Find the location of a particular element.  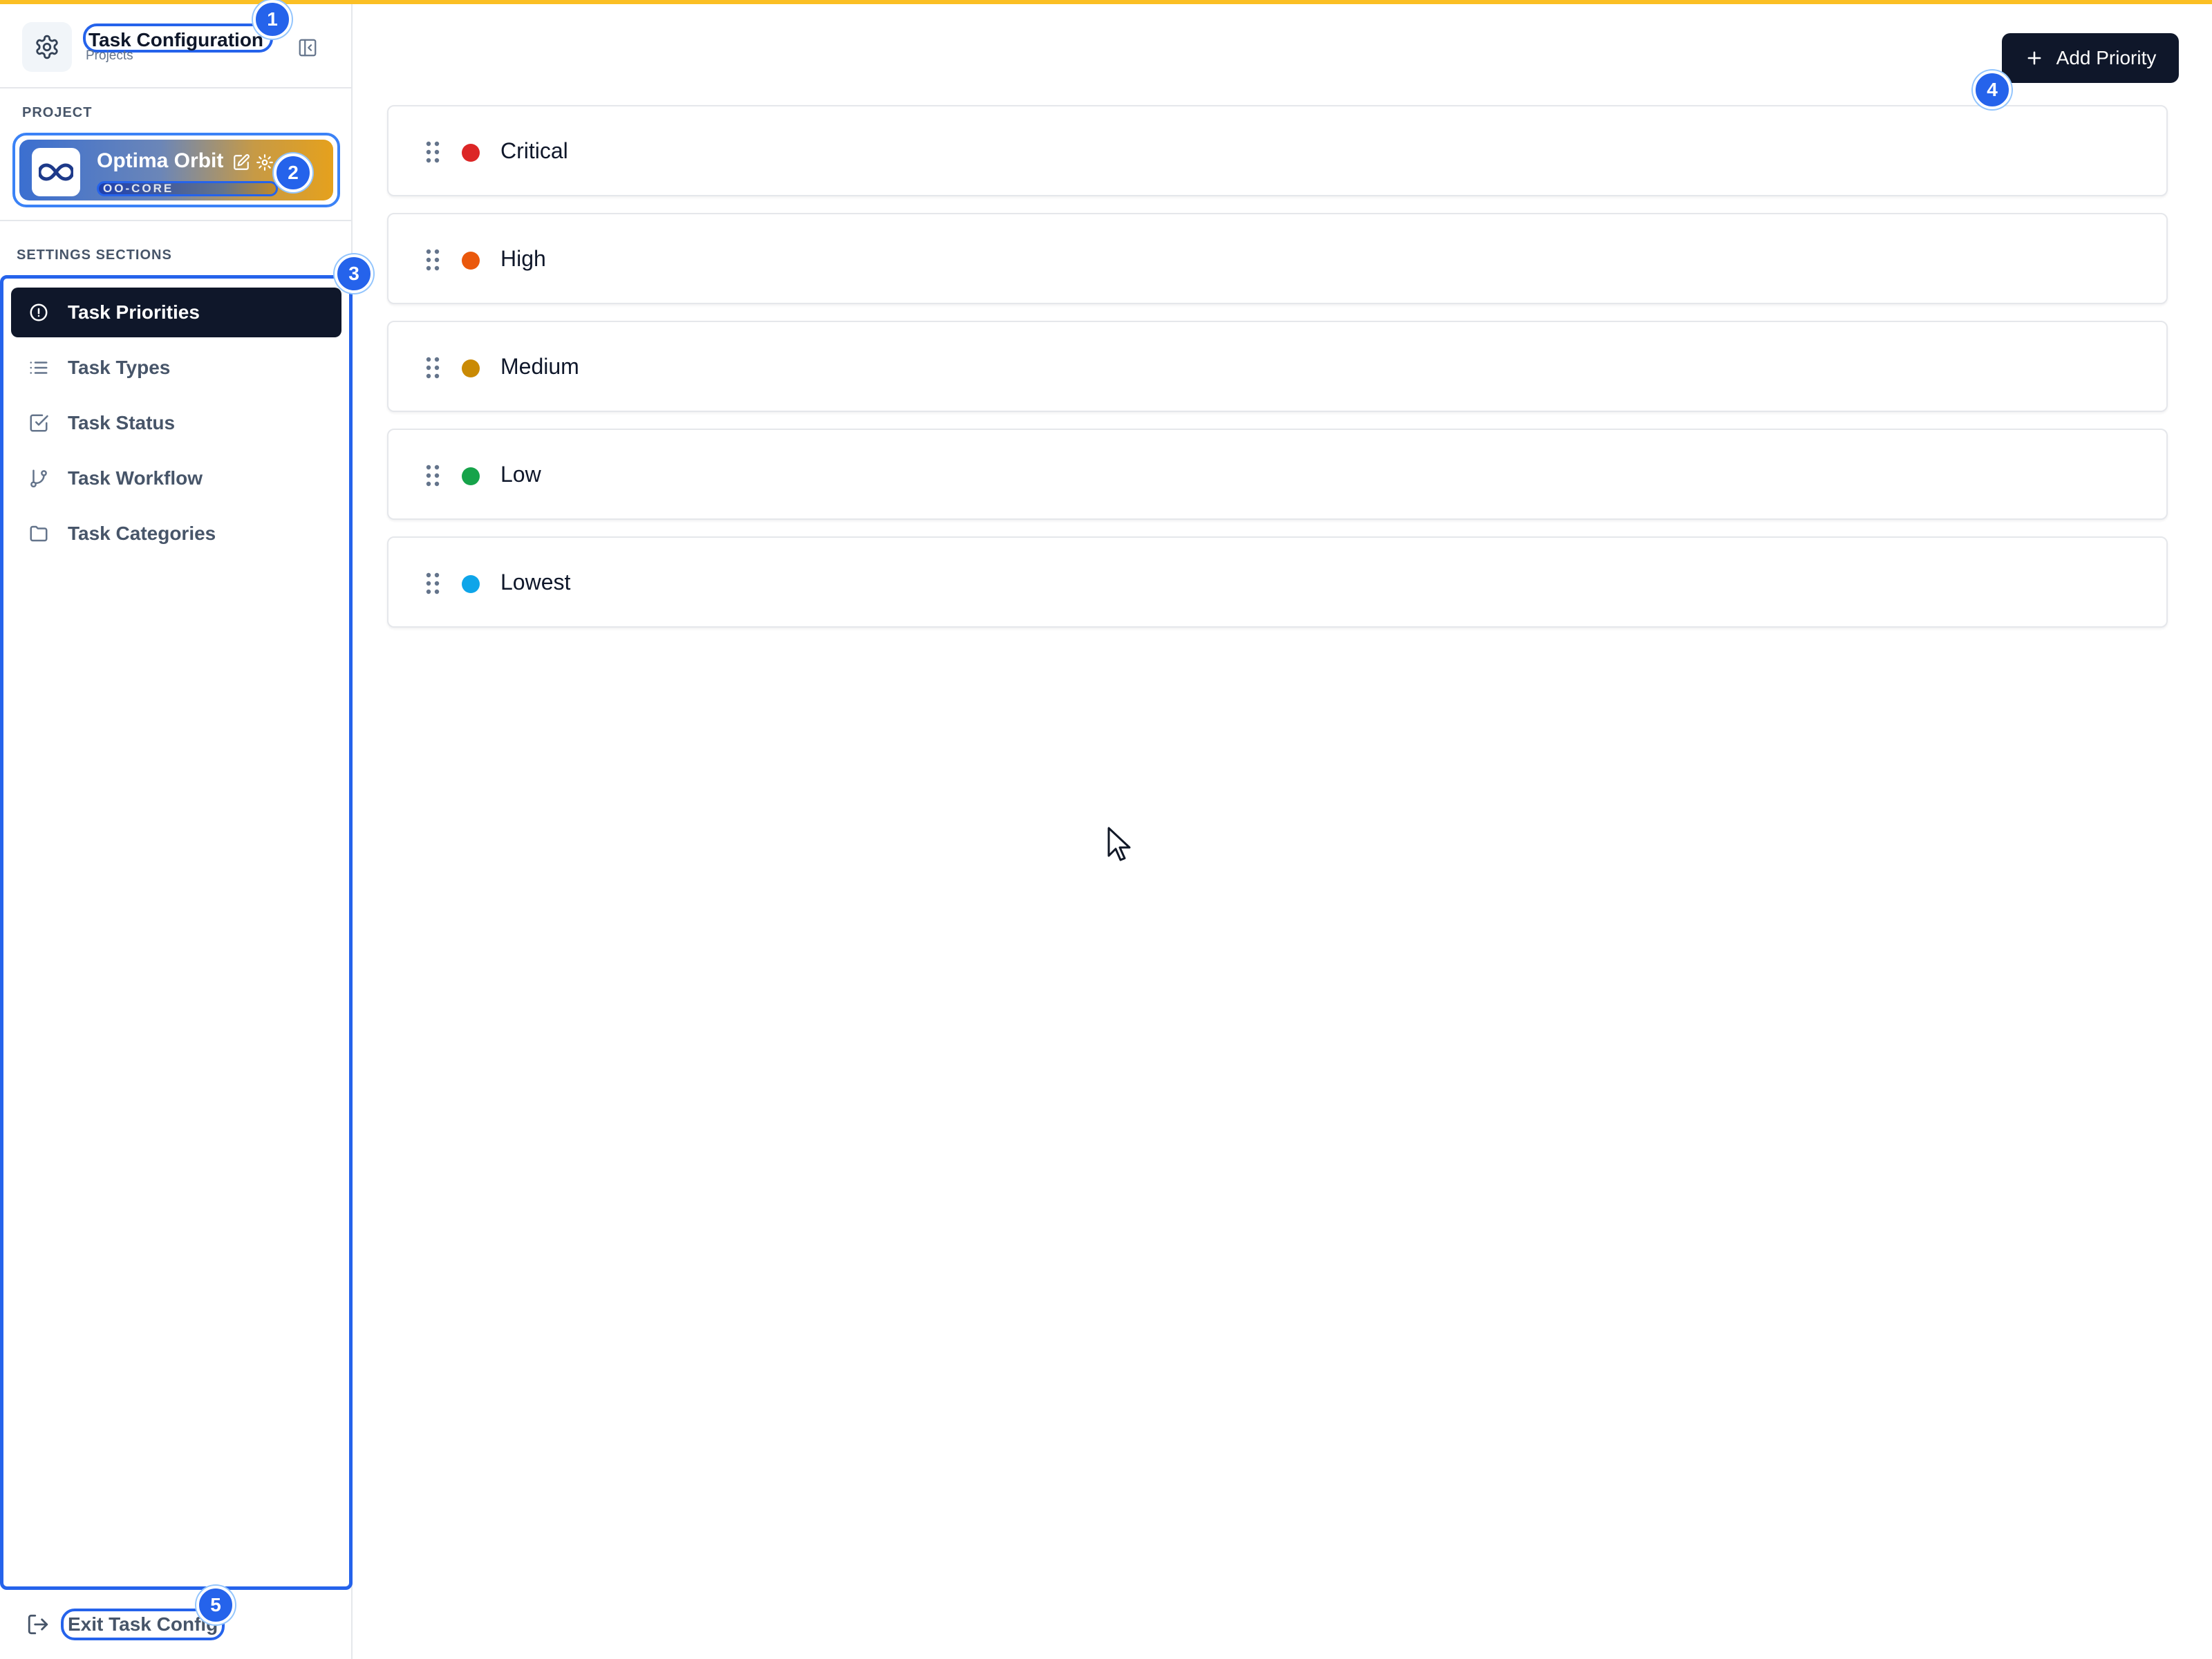

nav-item-task-workflow: Task Workflow is located at coordinates (176, 478).